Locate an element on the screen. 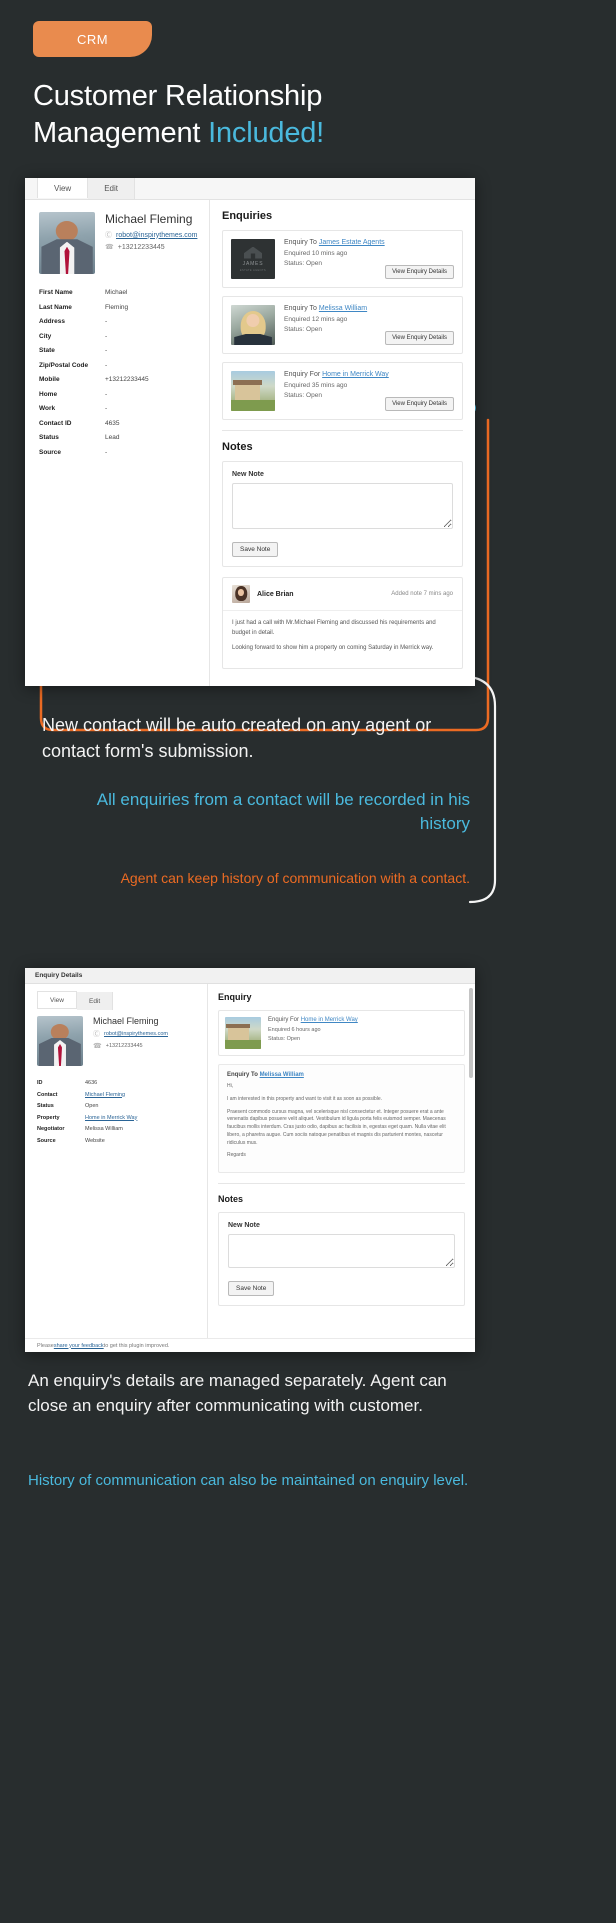 Image resolution: width=616 pixels, height=1923 pixels. section-divider is located at coordinates (342, 430).